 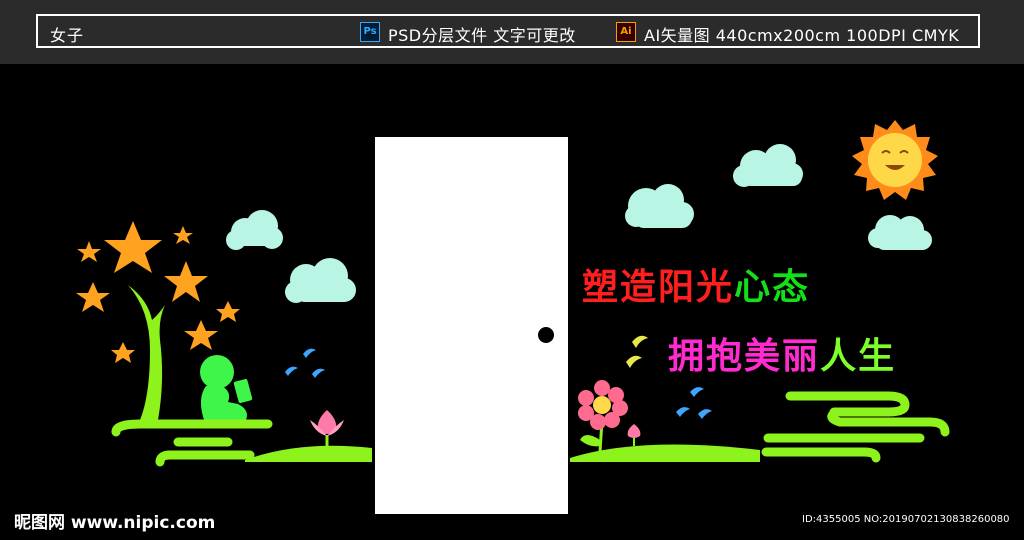 I want to click on smiling-sun-icon, so click(x=895, y=160).